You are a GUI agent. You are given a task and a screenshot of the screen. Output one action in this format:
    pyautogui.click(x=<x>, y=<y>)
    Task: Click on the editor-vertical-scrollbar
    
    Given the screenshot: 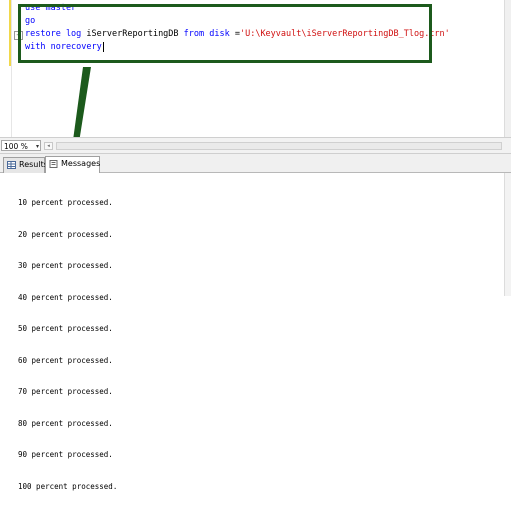 What is the action you would take?
    pyautogui.click(x=507, y=68)
    